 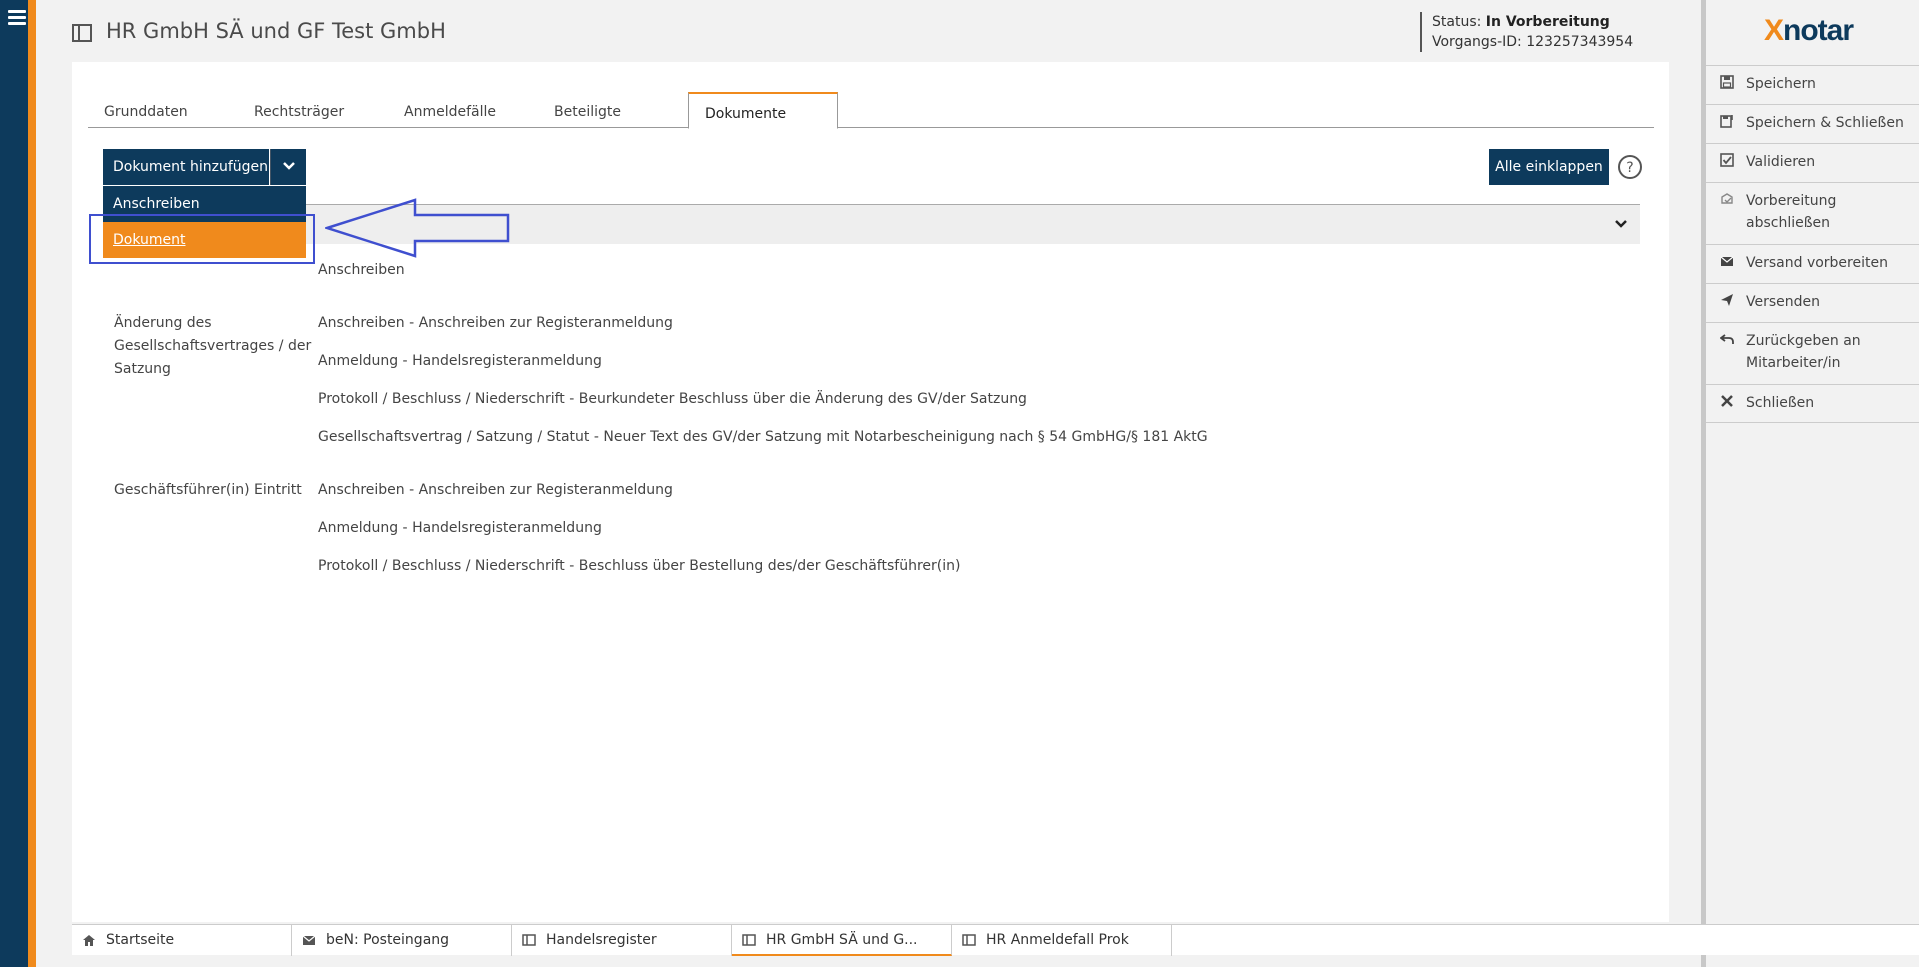 What do you see at coordinates (1812, 123) in the screenshot?
I see `save-and-close-button: Speichern & Schließen` at bounding box center [1812, 123].